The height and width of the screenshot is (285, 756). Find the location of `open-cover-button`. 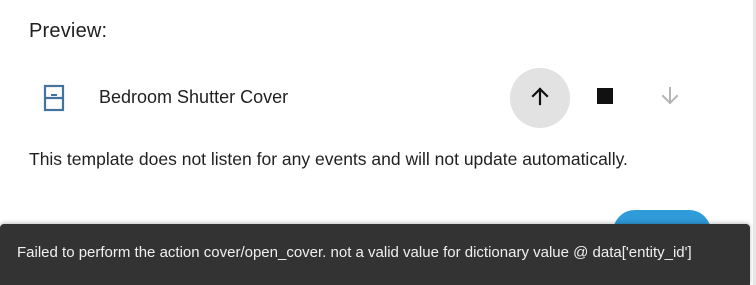

open-cover-button is located at coordinates (540, 98).